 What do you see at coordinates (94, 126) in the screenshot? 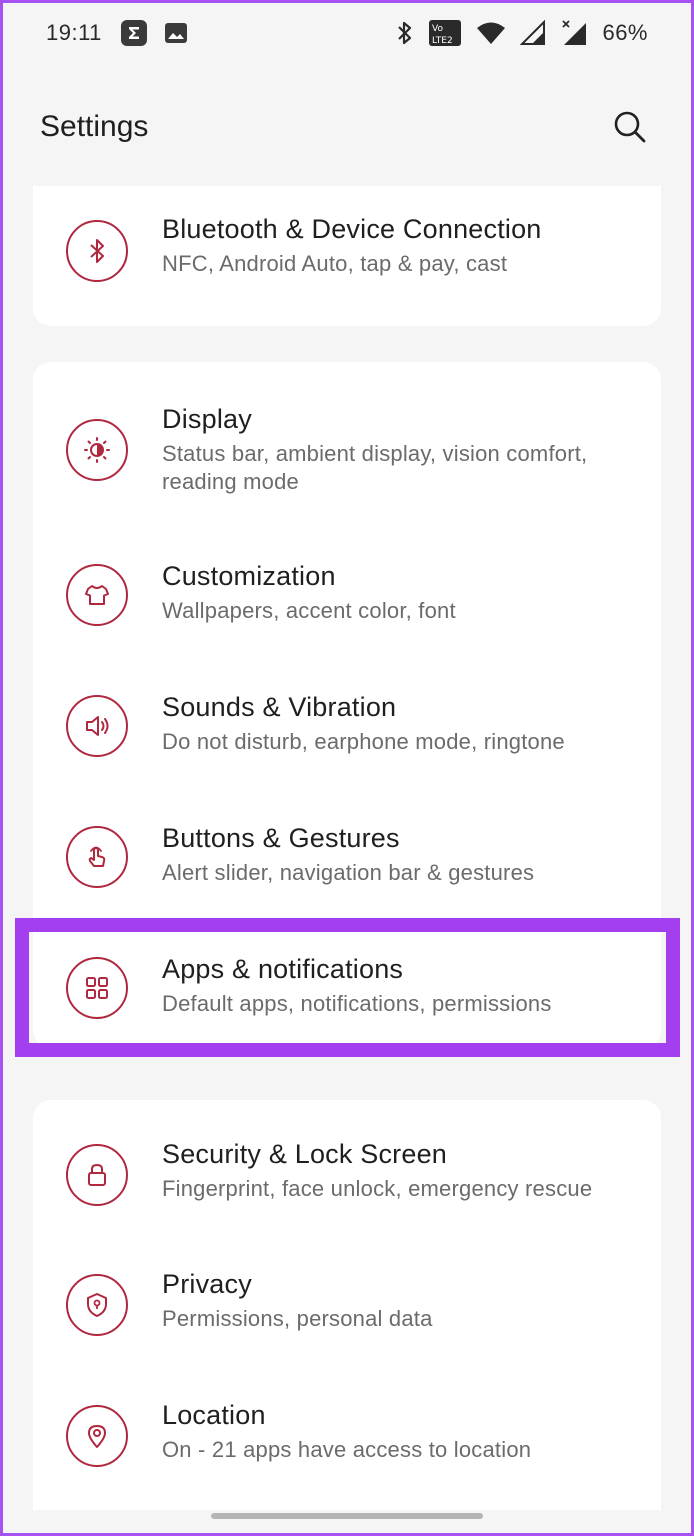
I see `page-title: Settings` at bounding box center [94, 126].